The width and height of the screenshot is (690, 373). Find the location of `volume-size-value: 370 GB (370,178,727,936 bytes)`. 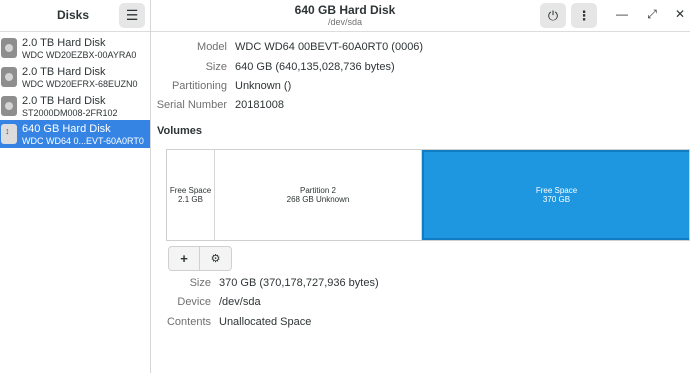

volume-size-value: 370 GB (370,178,727,936 bytes) is located at coordinates (299, 283).